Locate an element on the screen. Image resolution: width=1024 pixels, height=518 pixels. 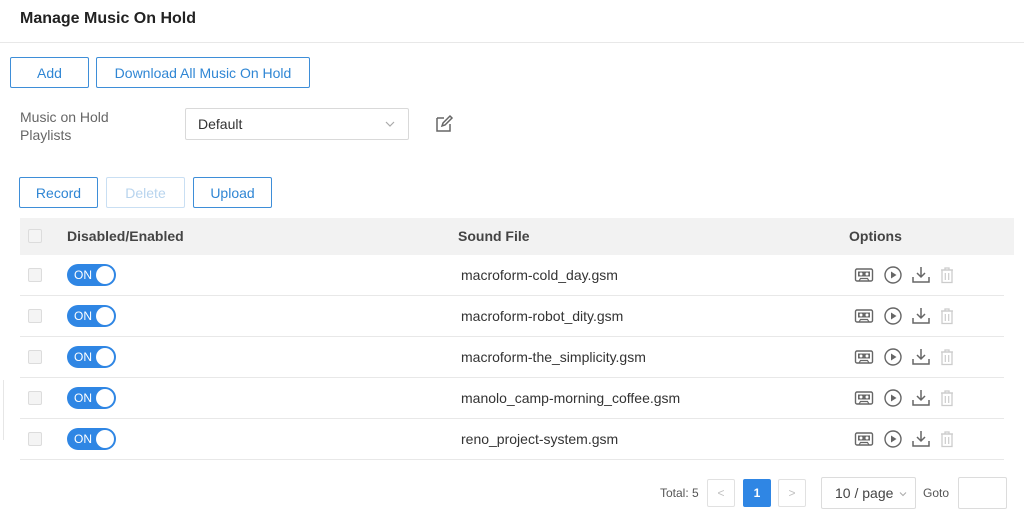
playlist-selected-value: Default is located at coordinates (220, 124).